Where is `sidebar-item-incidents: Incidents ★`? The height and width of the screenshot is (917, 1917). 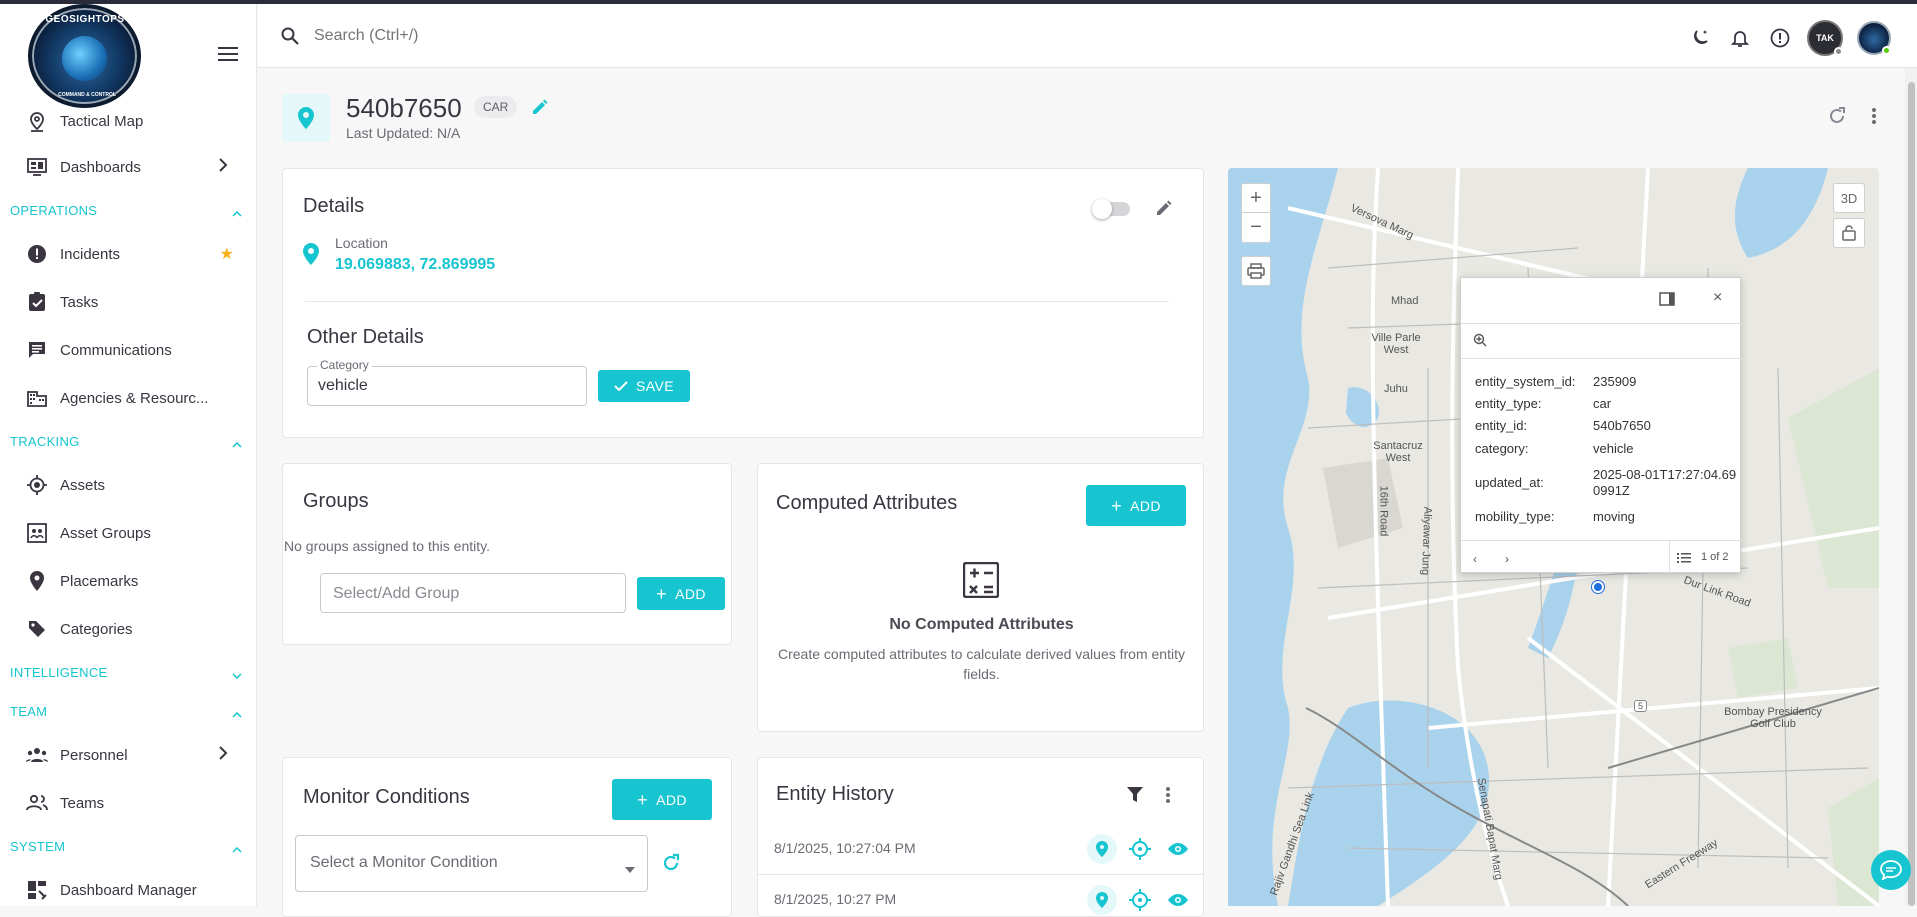 sidebar-item-incidents: Incidents ★ is located at coordinates (128, 254).